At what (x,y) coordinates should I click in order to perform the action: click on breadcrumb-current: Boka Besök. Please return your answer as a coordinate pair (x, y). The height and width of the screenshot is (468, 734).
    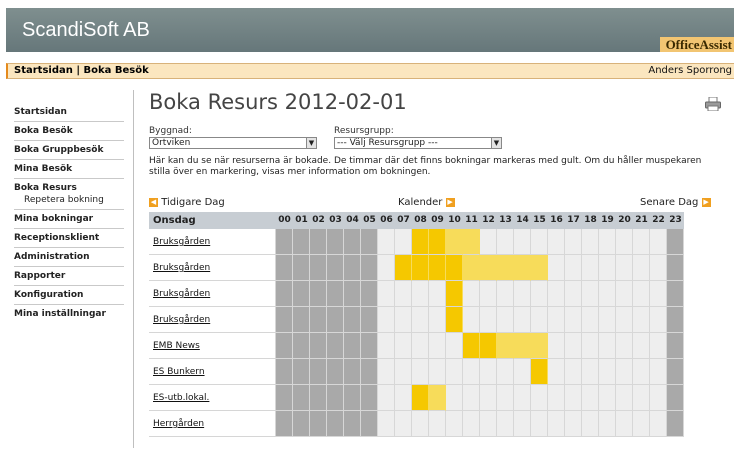
    Looking at the image, I should click on (115, 70).